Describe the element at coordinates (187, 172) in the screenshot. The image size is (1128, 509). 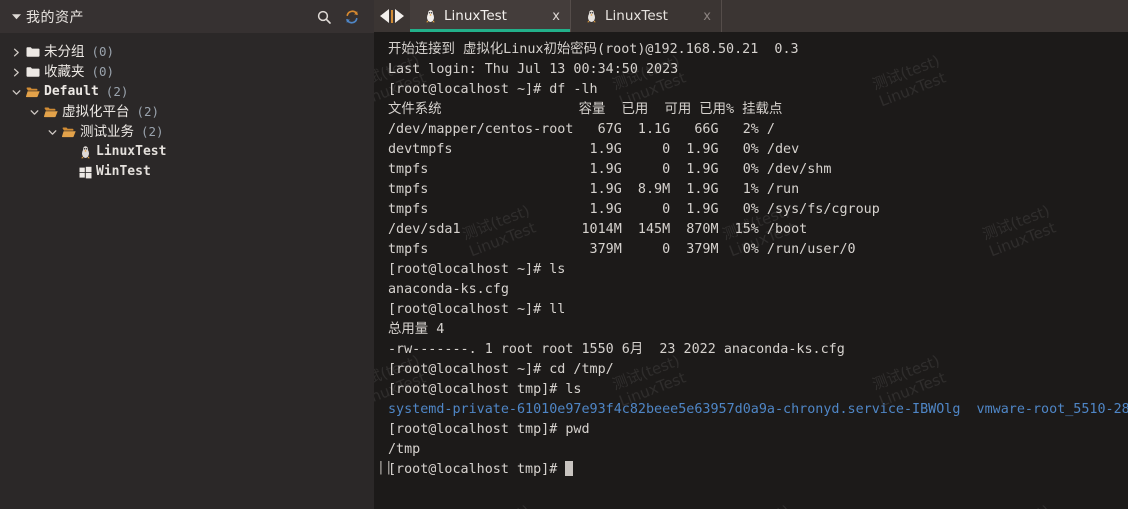
I see `tree-item-wintest: WinTest` at that location.